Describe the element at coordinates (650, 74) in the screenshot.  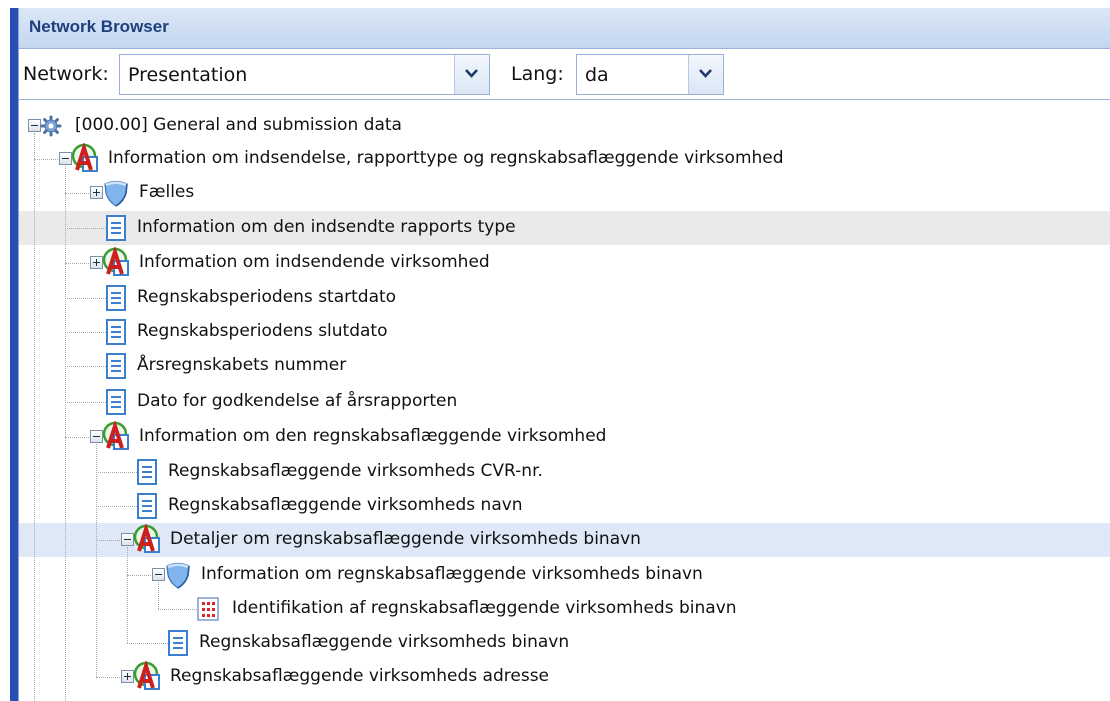
I see `lang-select: da` at that location.